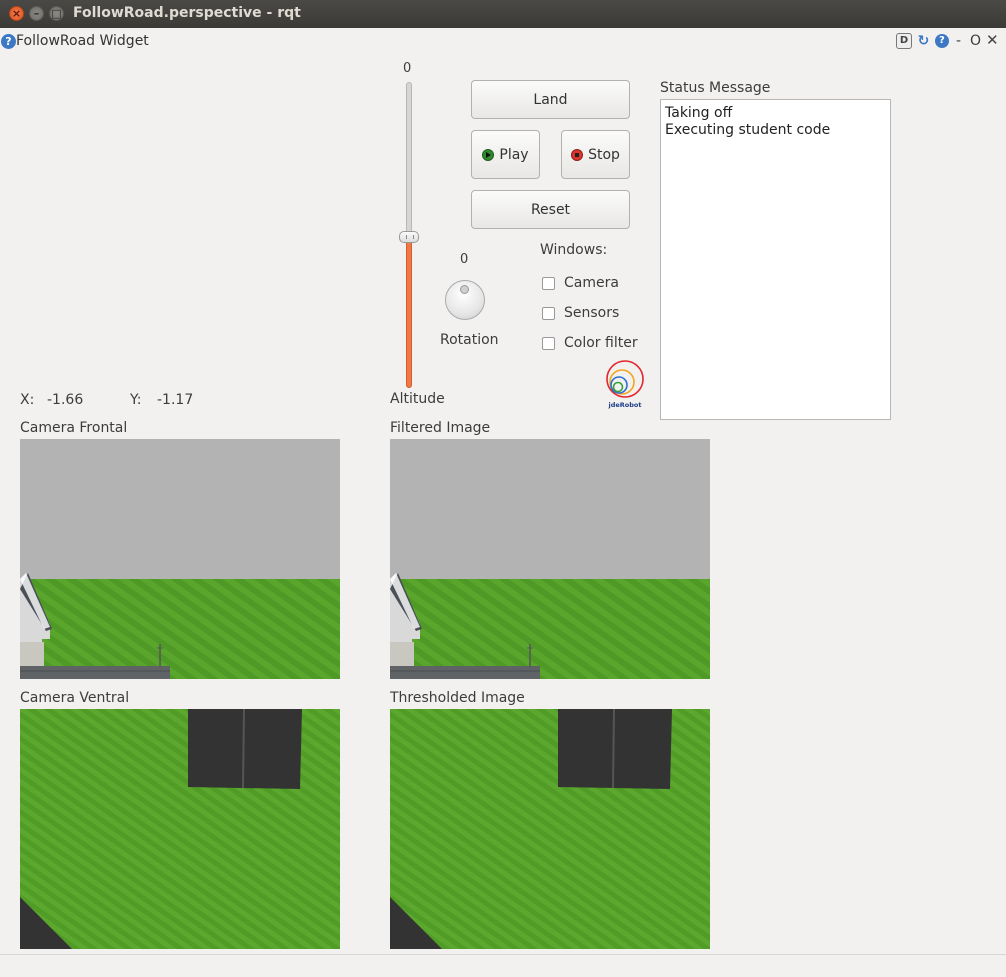 The width and height of the screenshot is (1006, 977). Describe the element at coordinates (601, 343) in the screenshot. I see `color-filter-checkbox-label: Color filter` at that location.